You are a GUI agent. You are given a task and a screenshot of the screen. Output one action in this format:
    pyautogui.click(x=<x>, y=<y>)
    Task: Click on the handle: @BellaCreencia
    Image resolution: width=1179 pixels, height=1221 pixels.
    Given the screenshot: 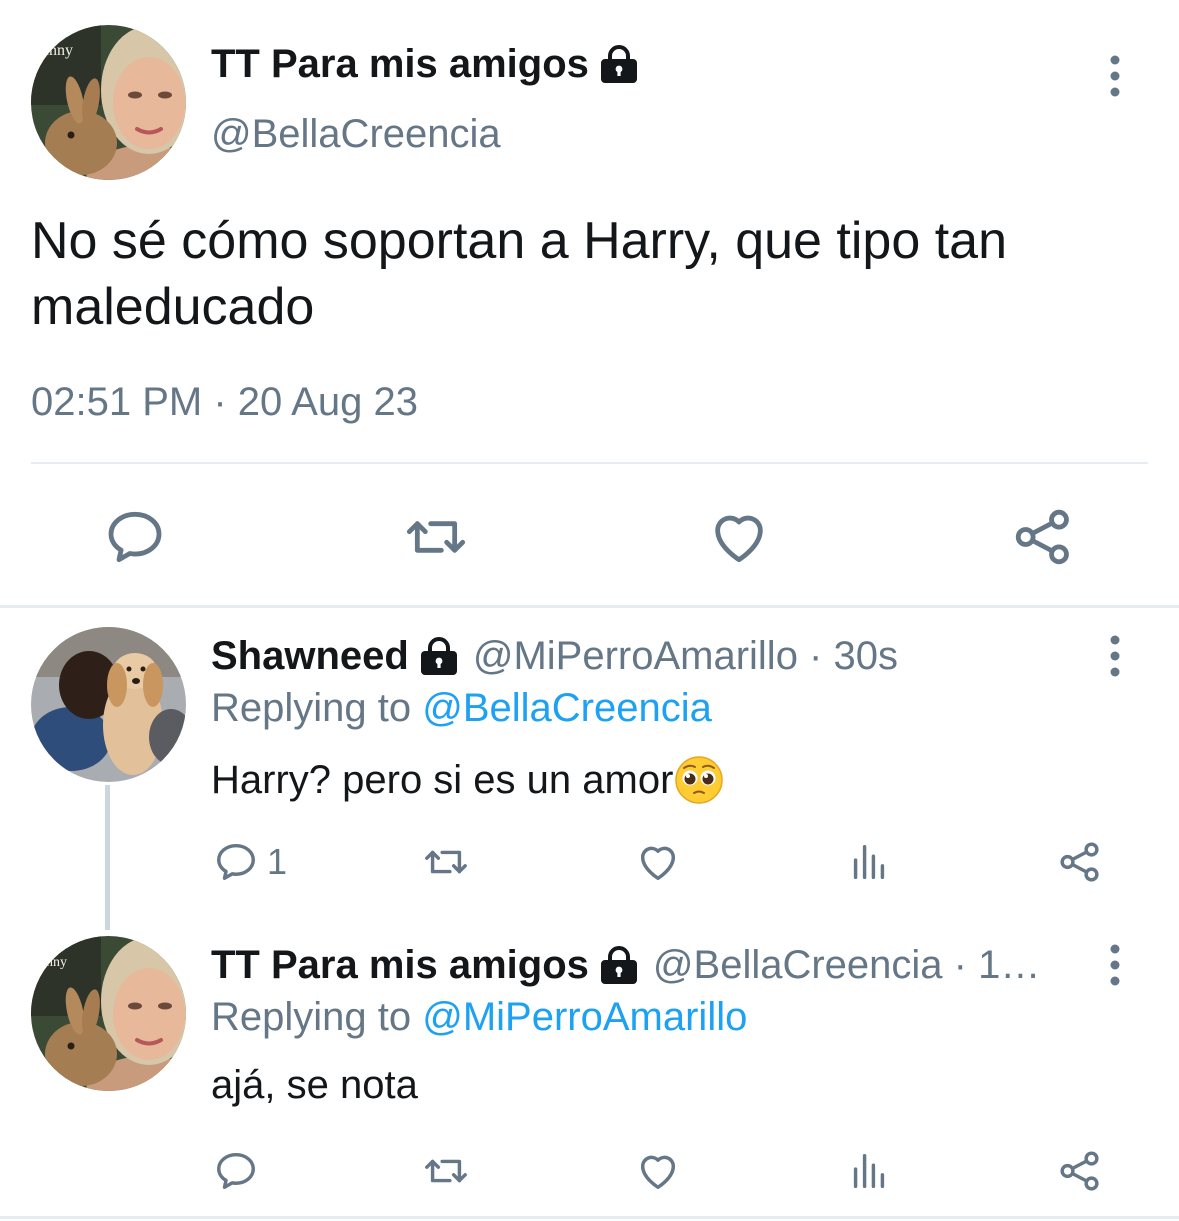 What is the action you would take?
    pyautogui.click(x=356, y=134)
    